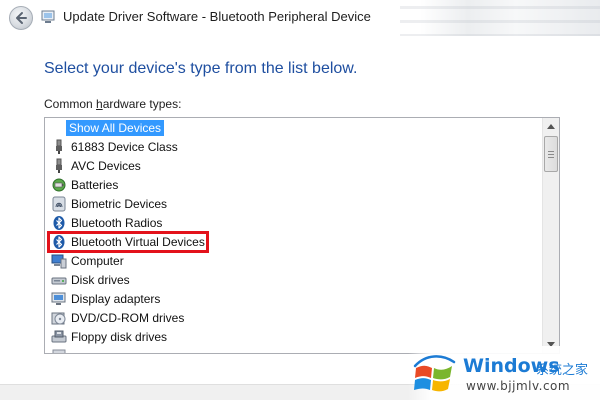  What do you see at coordinates (99, 104) in the screenshot?
I see `list-label-accelerator: h` at bounding box center [99, 104].